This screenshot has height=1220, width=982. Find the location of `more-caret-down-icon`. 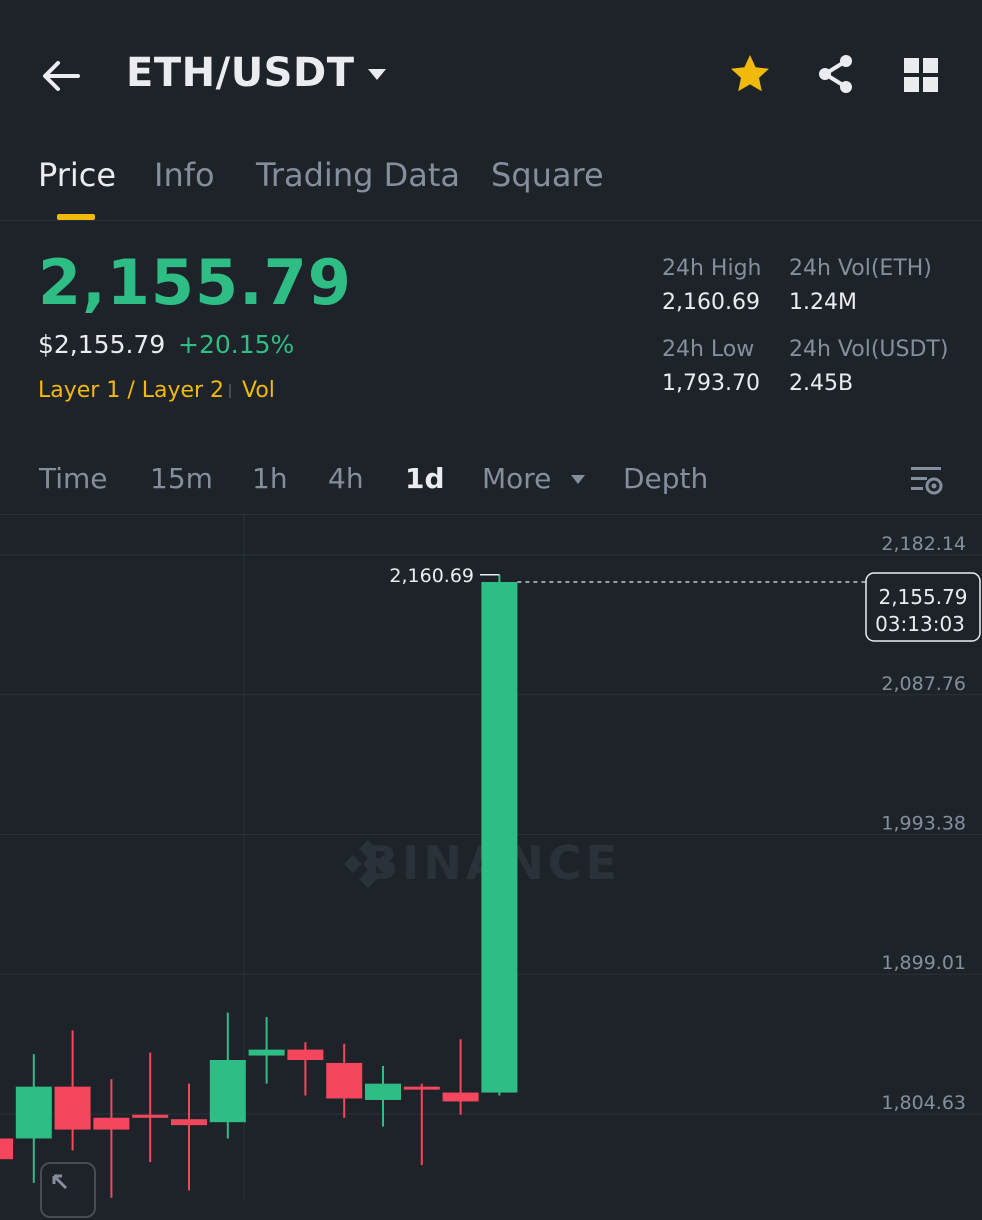

more-caret-down-icon is located at coordinates (578, 479).